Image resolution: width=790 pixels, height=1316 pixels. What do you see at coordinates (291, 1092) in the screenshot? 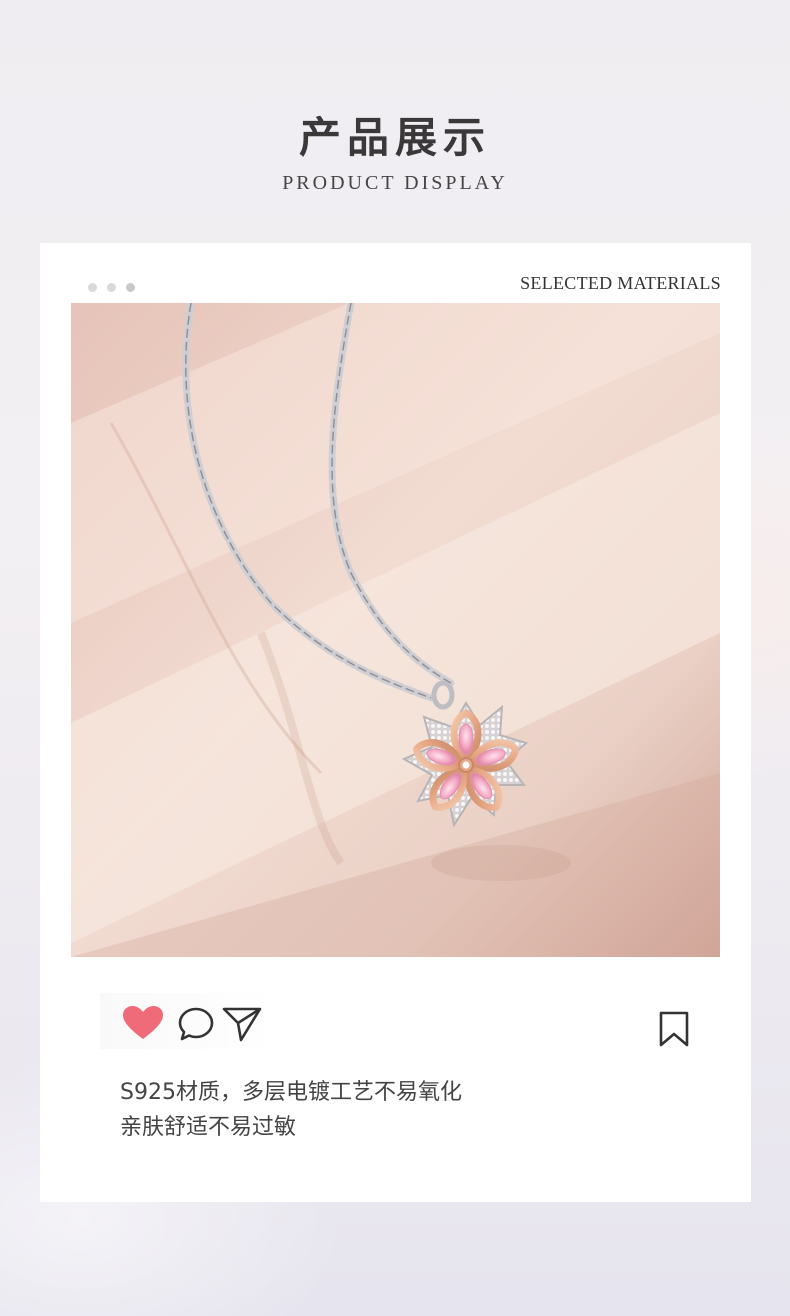
I see `description-line-1: S925材质，多层电镀工艺不易氧化` at bounding box center [291, 1092].